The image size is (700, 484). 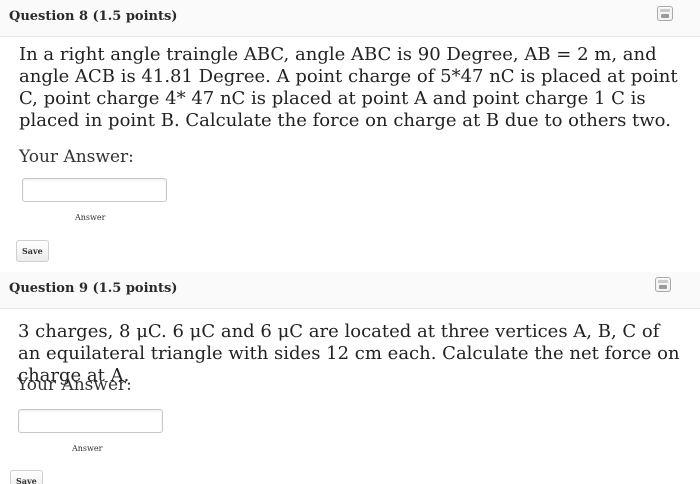 I want to click on question-8-answer-input, so click(x=94, y=190).